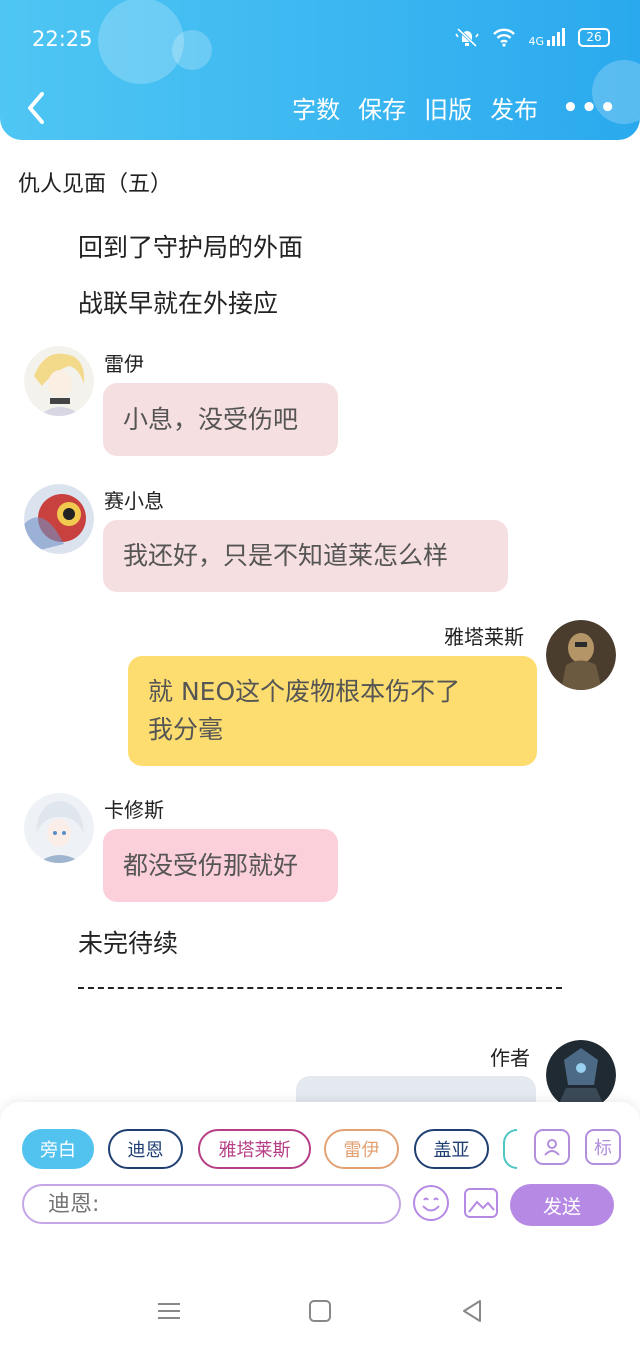 Image resolution: width=640 pixels, height=1350 pixels. Describe the element at coordinates (220, 419) in the screenshot. I see `message-bubble: 小息，没受伤吧` at that location.